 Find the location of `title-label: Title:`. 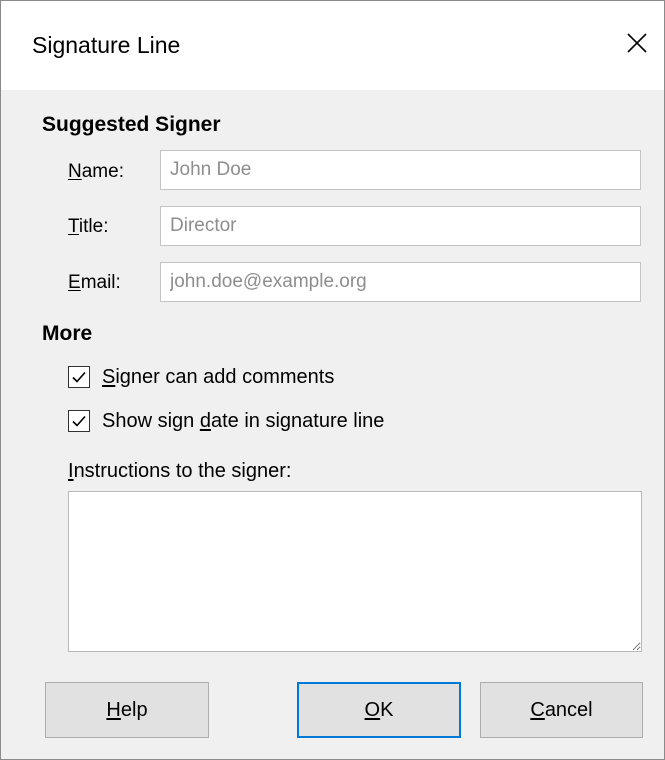

title-label: Title: is located at coordinates (88, 226).